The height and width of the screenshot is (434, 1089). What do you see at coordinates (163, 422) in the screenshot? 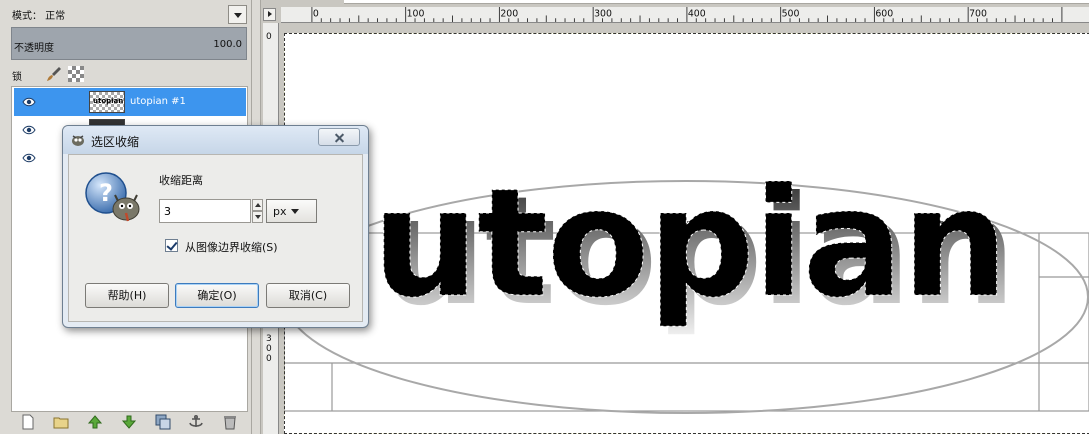
I see `duplicate-layer-icon` at bounding box center [163, 422].